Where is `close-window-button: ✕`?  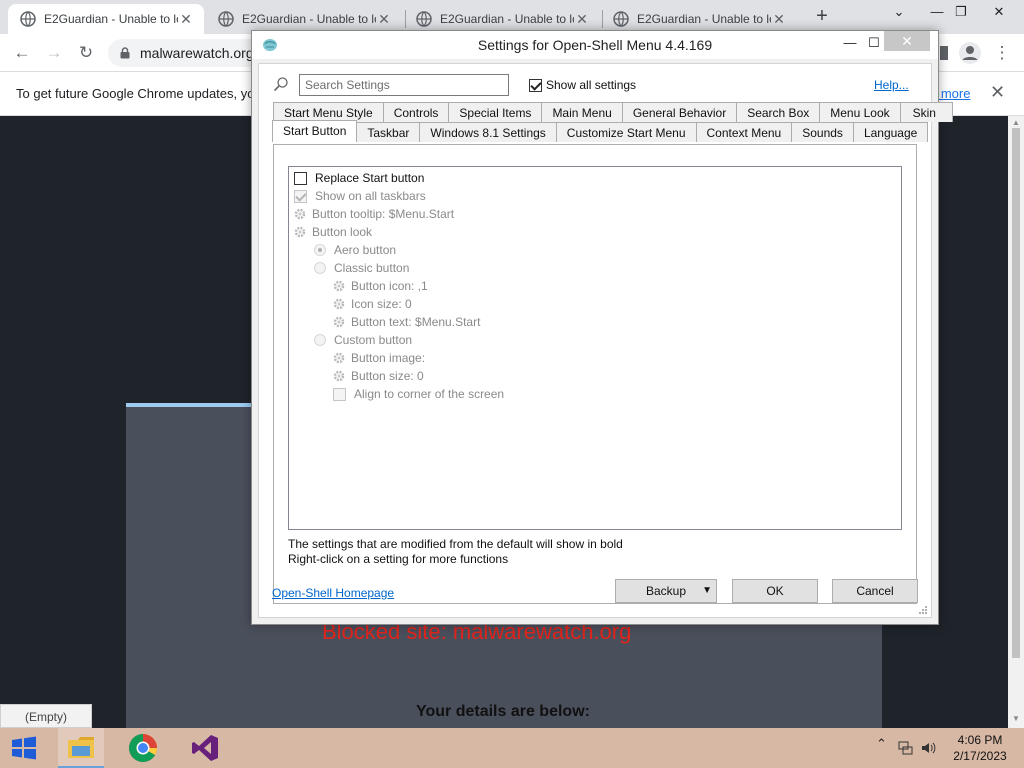 close-window-button: ✕ is located at coordinates (999, 13).